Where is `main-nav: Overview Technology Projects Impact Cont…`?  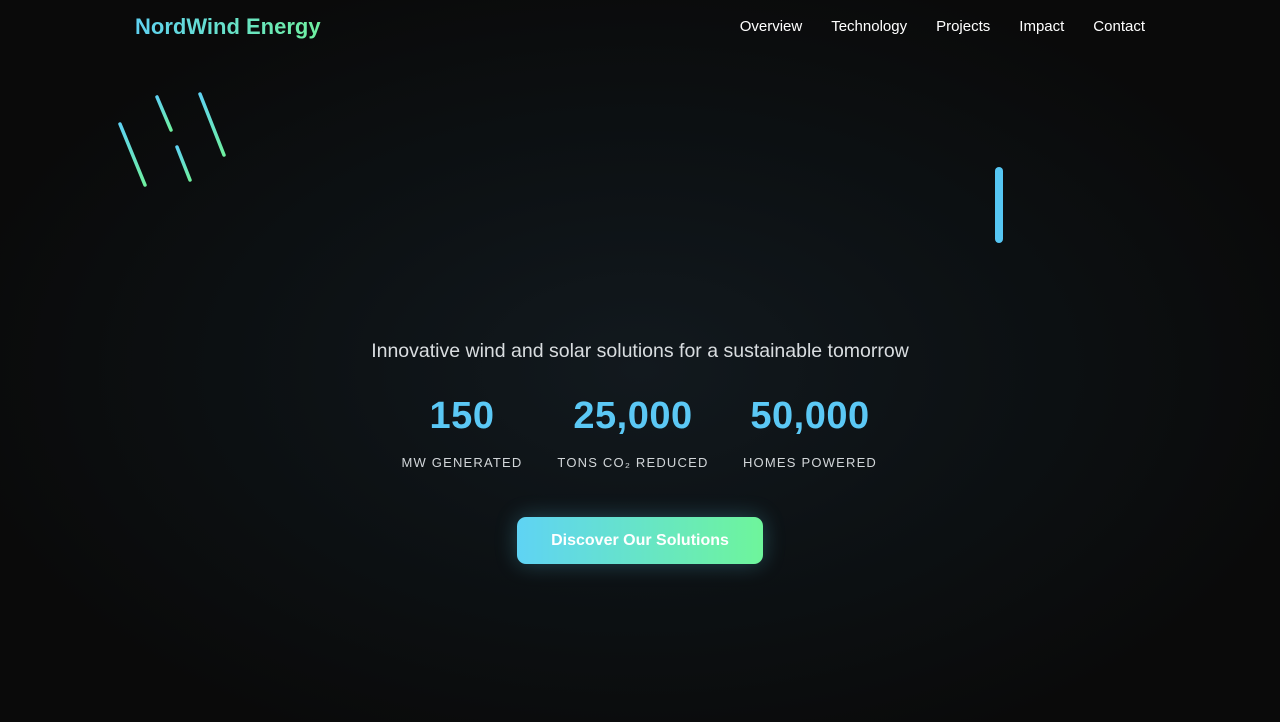 main-nav: Overview Technology Projects Impact Cont… is located at coordinates (942, 27).